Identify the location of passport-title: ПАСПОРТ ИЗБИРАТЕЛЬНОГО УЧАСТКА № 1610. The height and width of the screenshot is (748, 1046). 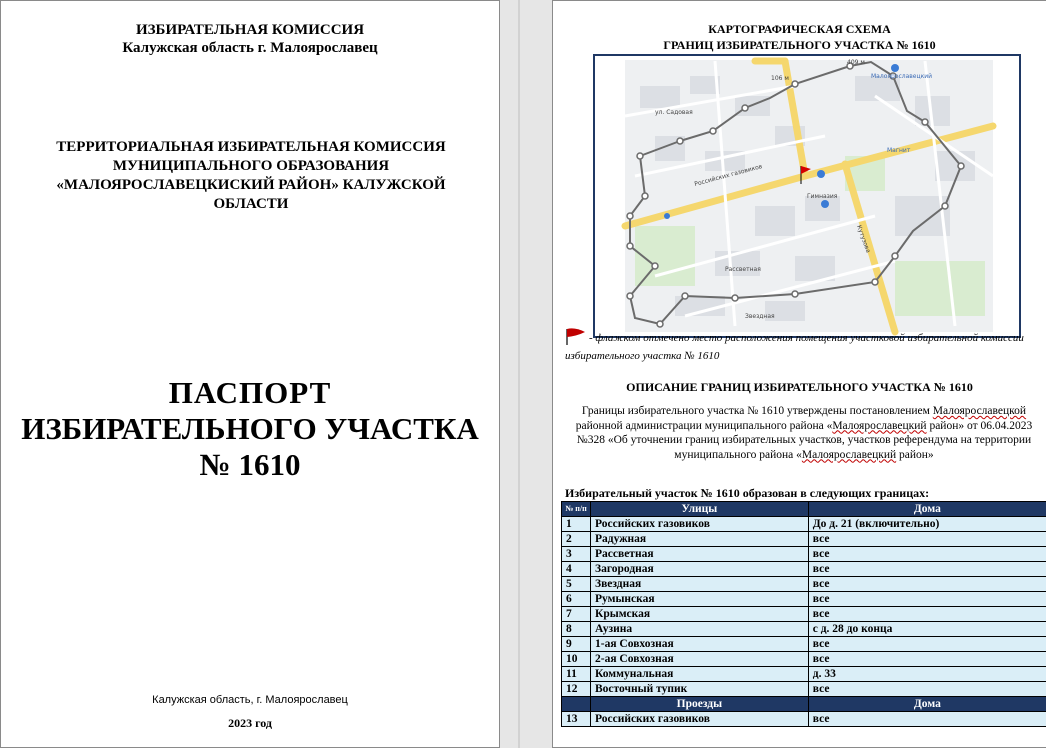
(250, 429).